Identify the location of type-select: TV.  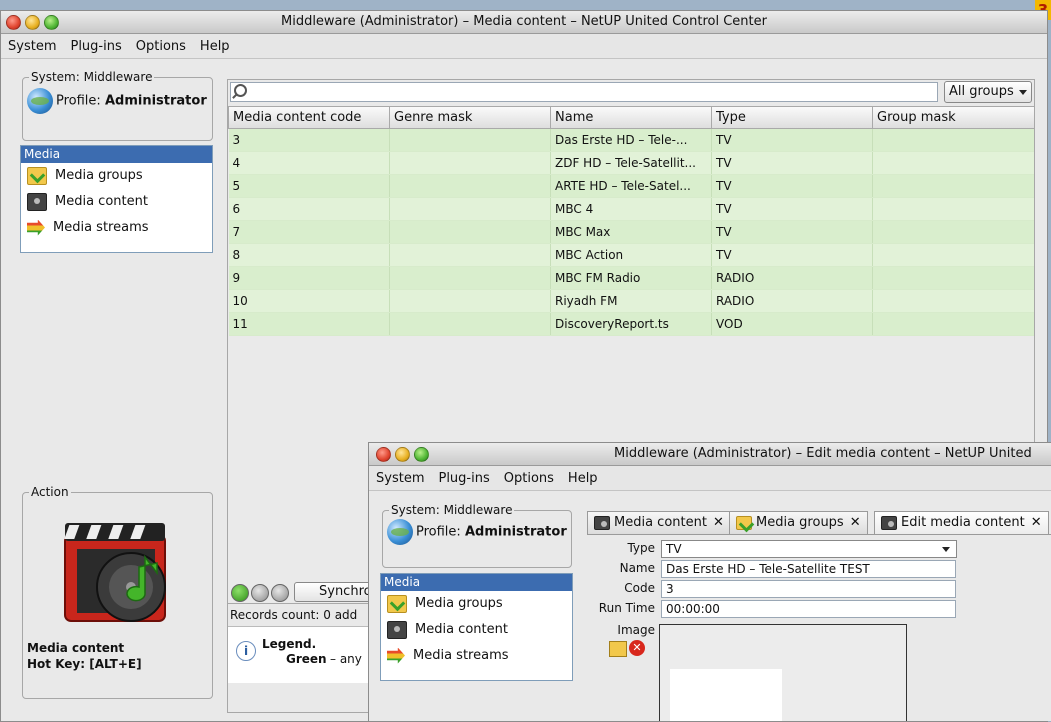
(809, 549).